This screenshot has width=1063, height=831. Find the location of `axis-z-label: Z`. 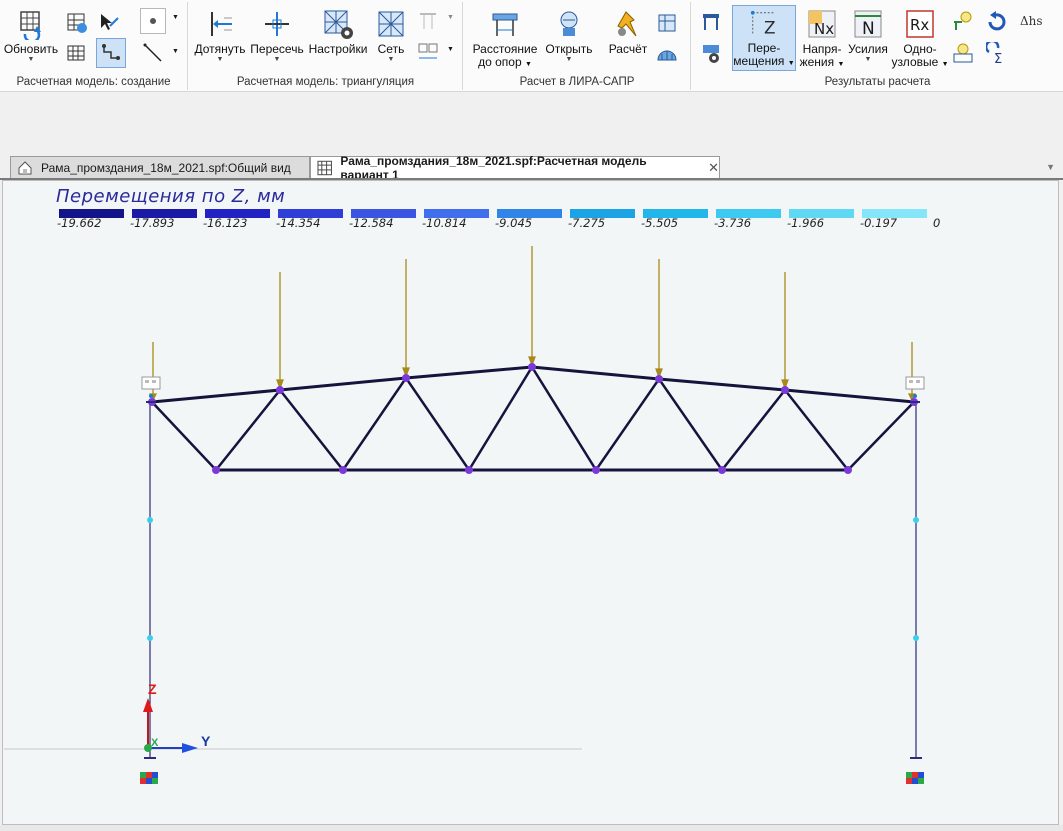

axis-z-label: Z is located at coordinates (152, 689).